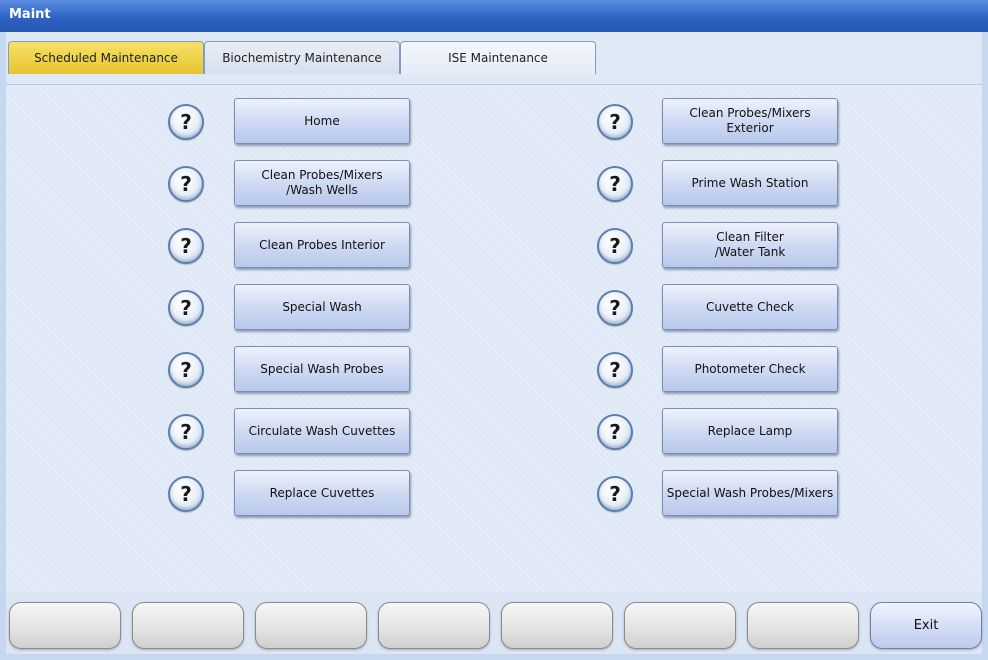 The height and width of the screenshot is (660, 988). I want to click on prime-wash-station-button: Prime Wash Station, so click(750, 183).